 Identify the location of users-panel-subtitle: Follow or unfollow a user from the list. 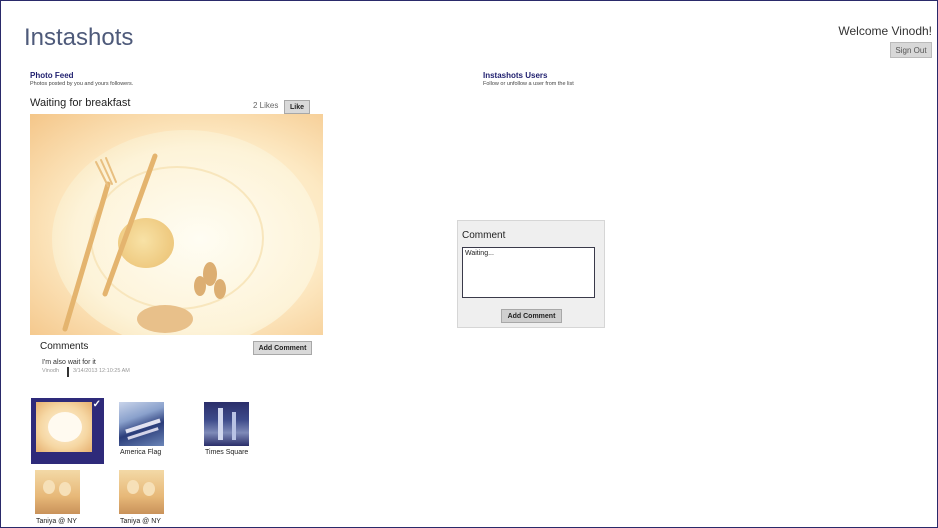
(528, 84).